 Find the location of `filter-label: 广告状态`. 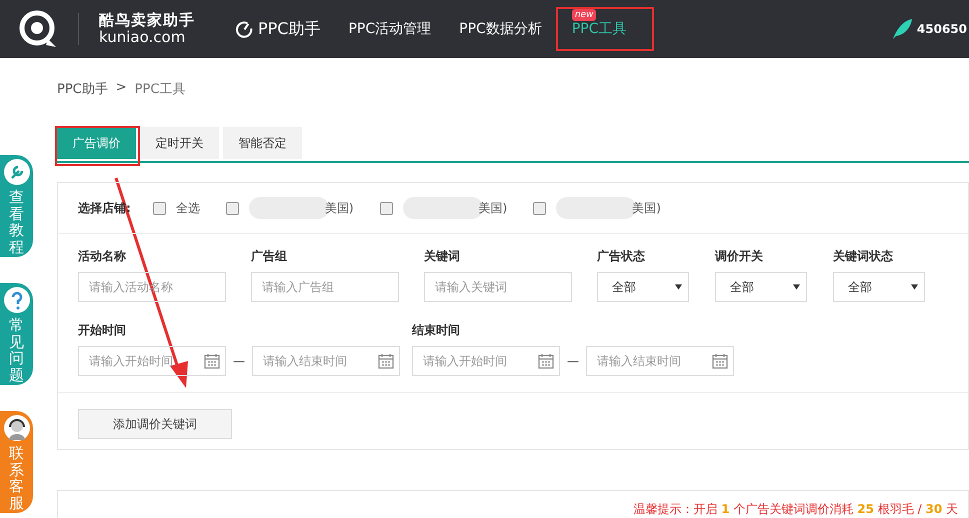

filter-label: 广告状态 is located at coordinates (621, 256).